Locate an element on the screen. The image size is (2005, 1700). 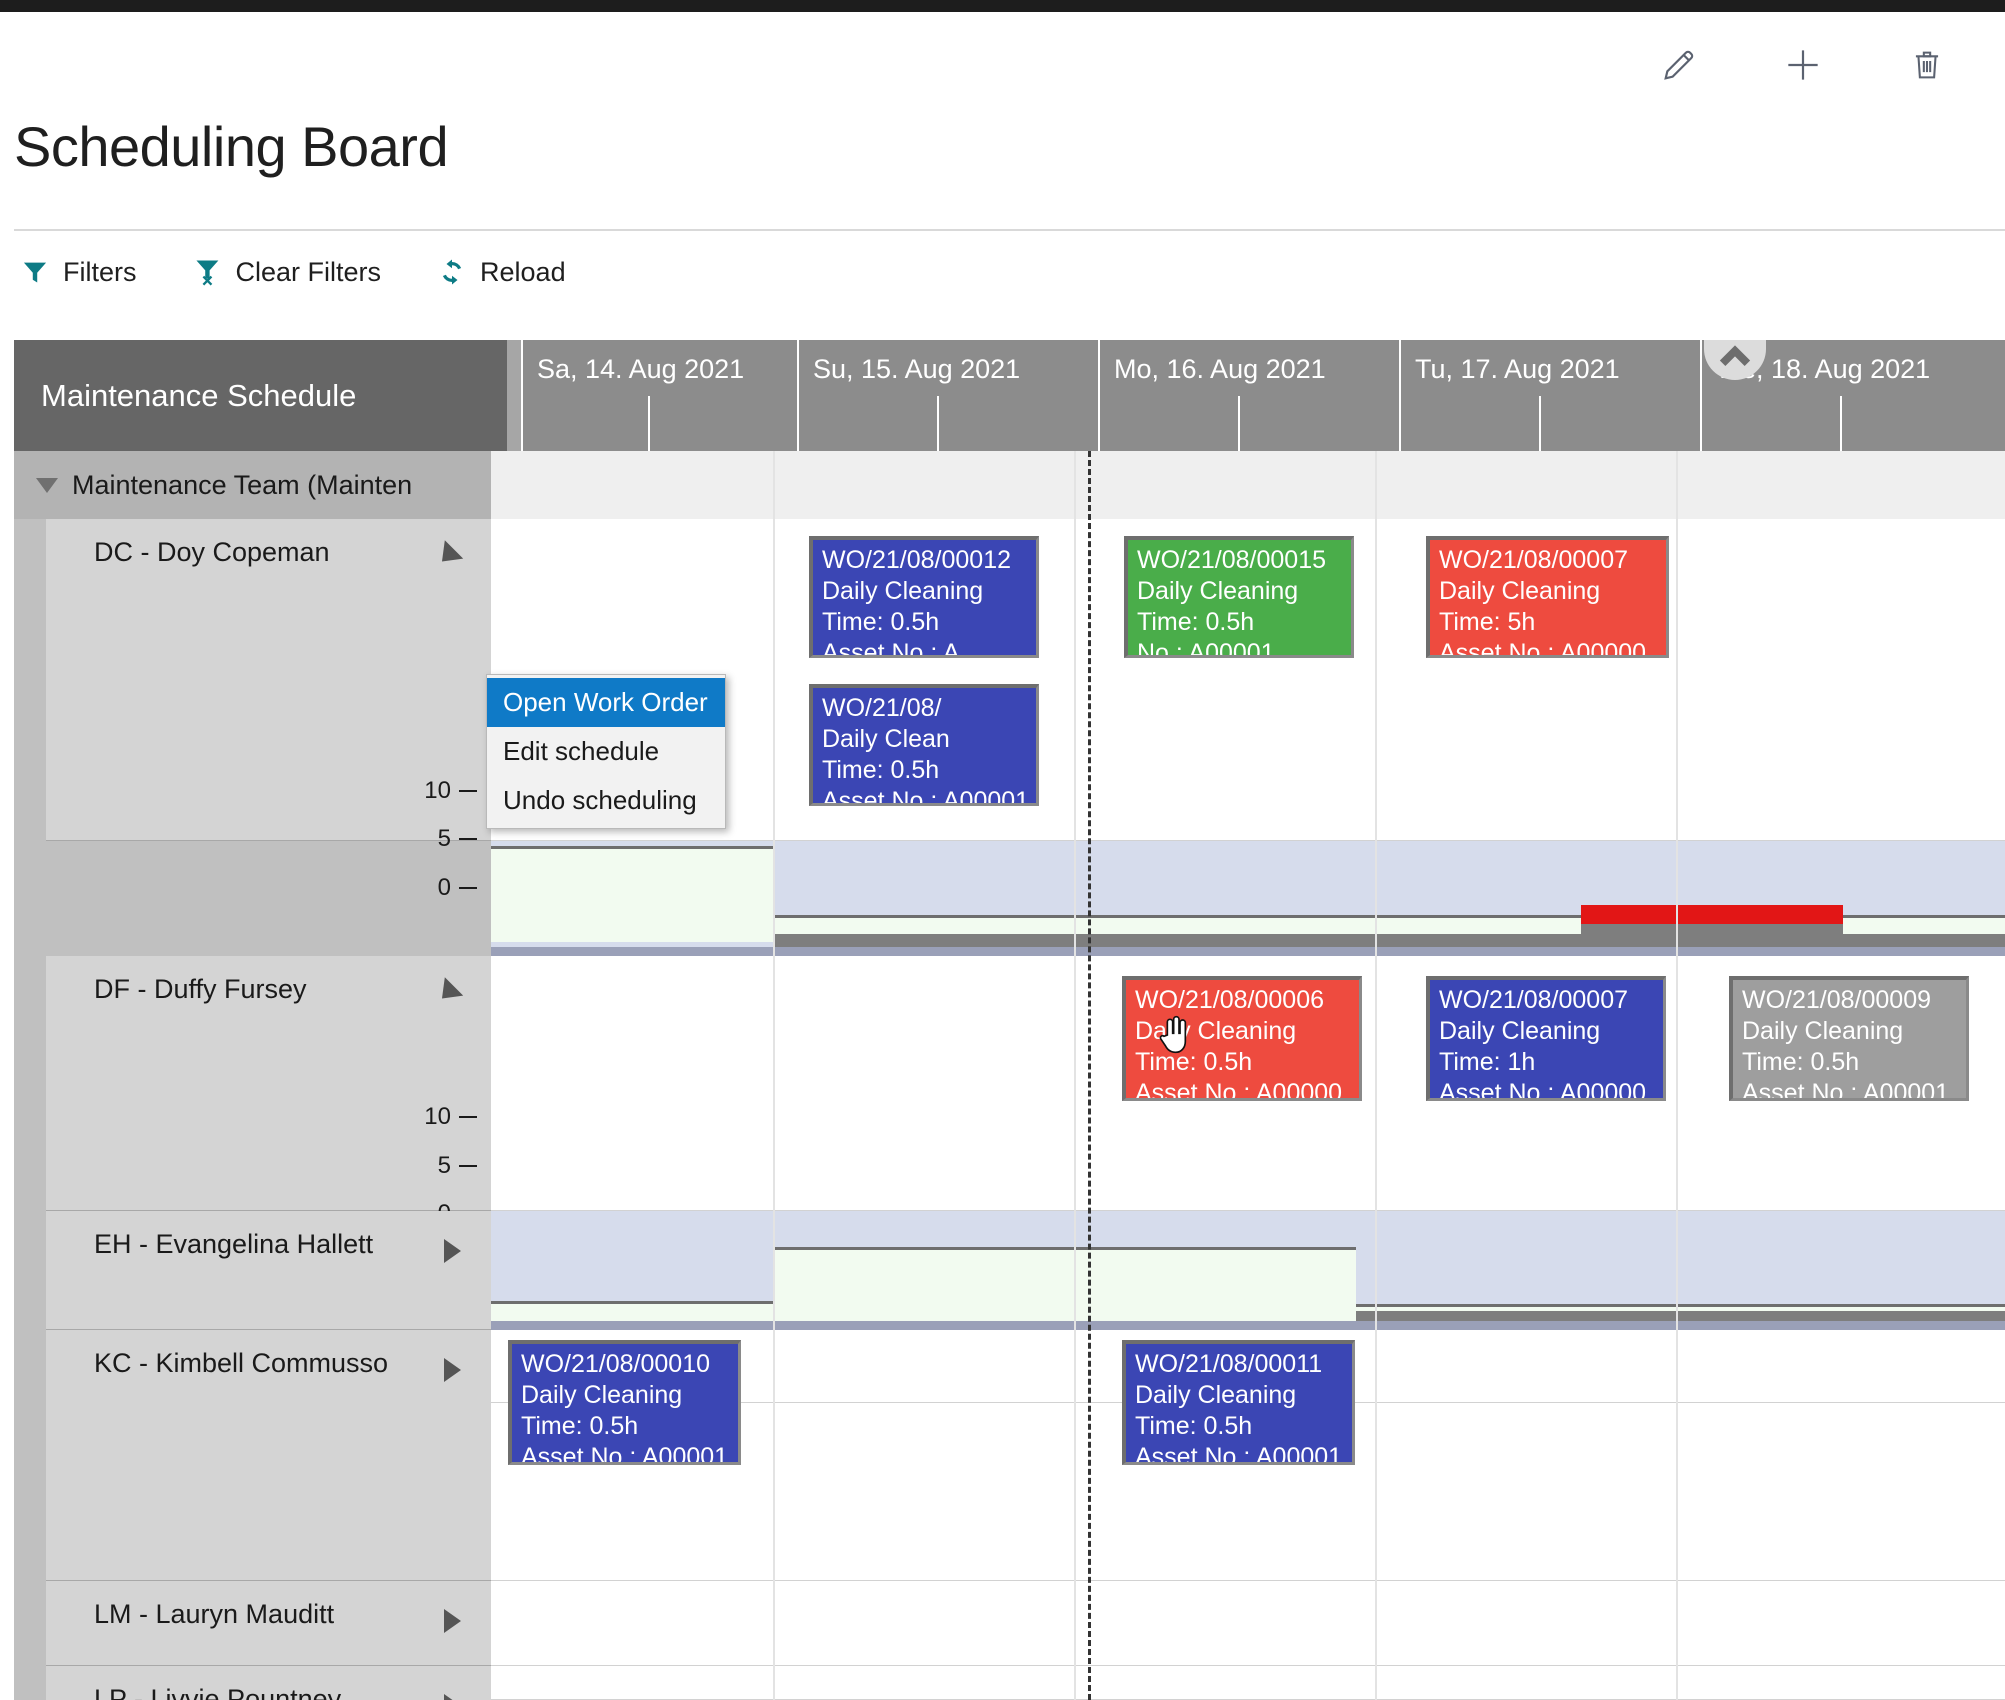
command-bar: Filters Clear Filters Reload is located at coordinates (293, 272).